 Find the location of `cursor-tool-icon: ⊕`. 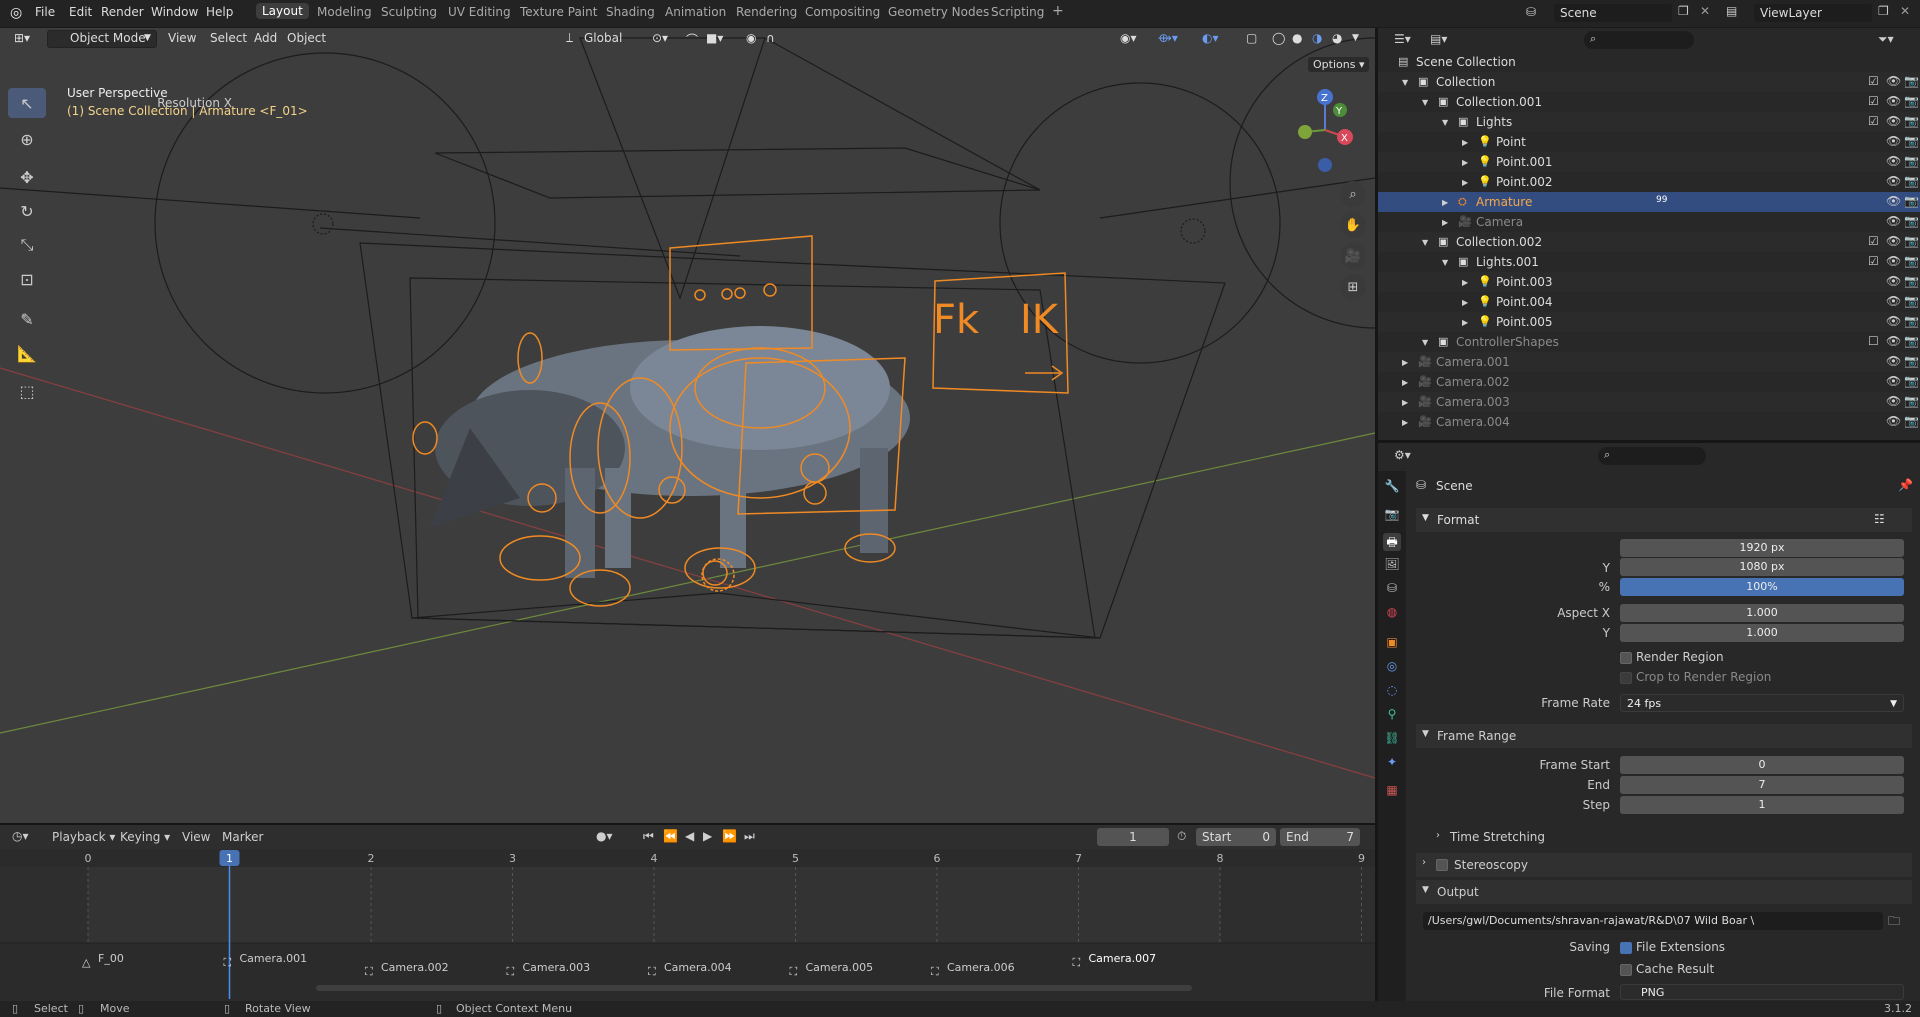

cursor-tool-icon: ⊕ is located at coordinates (27, 139).